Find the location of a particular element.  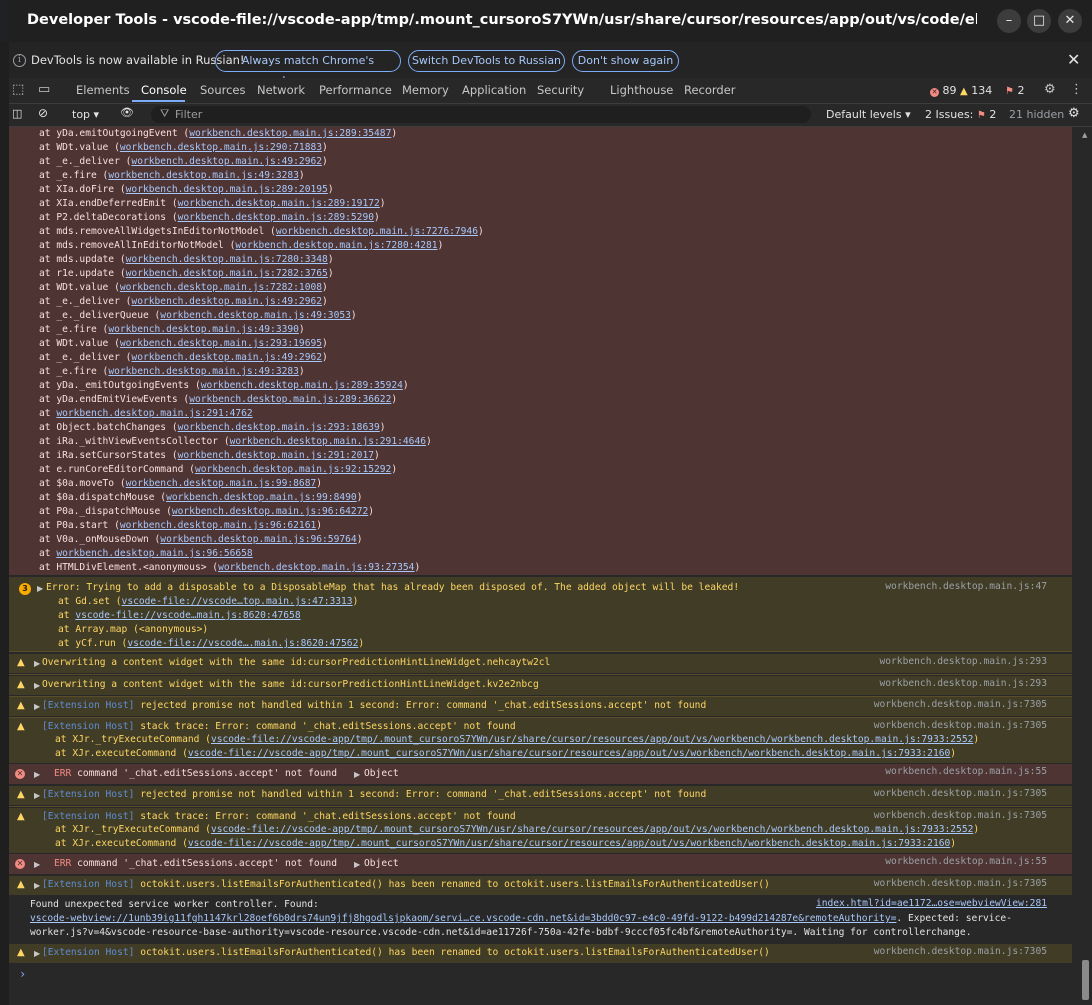

inspect-element-icon: ⬚ is located at coordinates (18, 89).